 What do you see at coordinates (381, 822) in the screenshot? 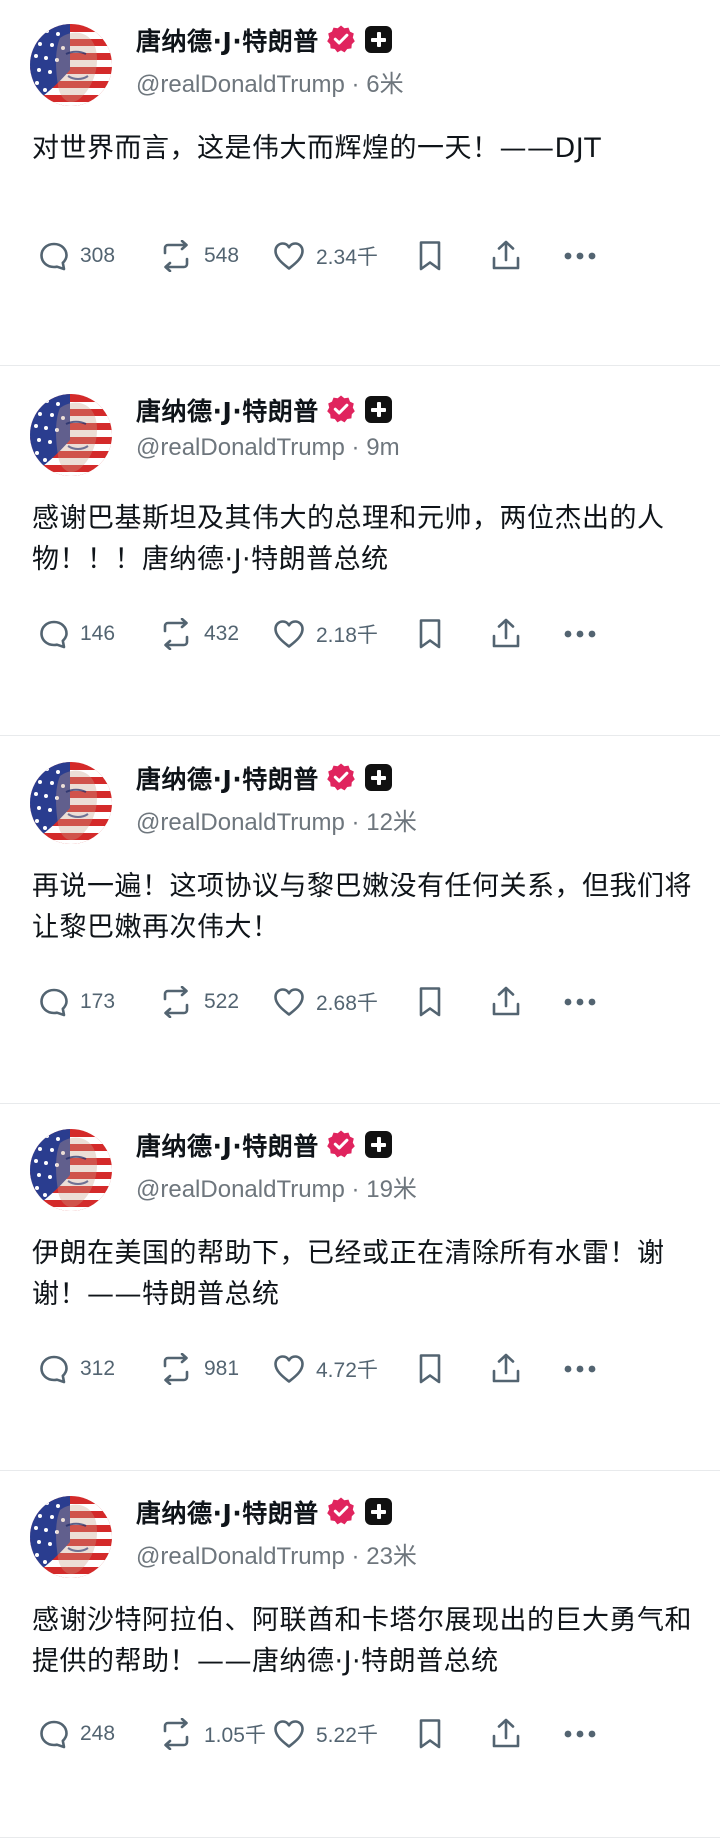
I see `post-timestamp: · 12米` at bounding box center [381, 822].